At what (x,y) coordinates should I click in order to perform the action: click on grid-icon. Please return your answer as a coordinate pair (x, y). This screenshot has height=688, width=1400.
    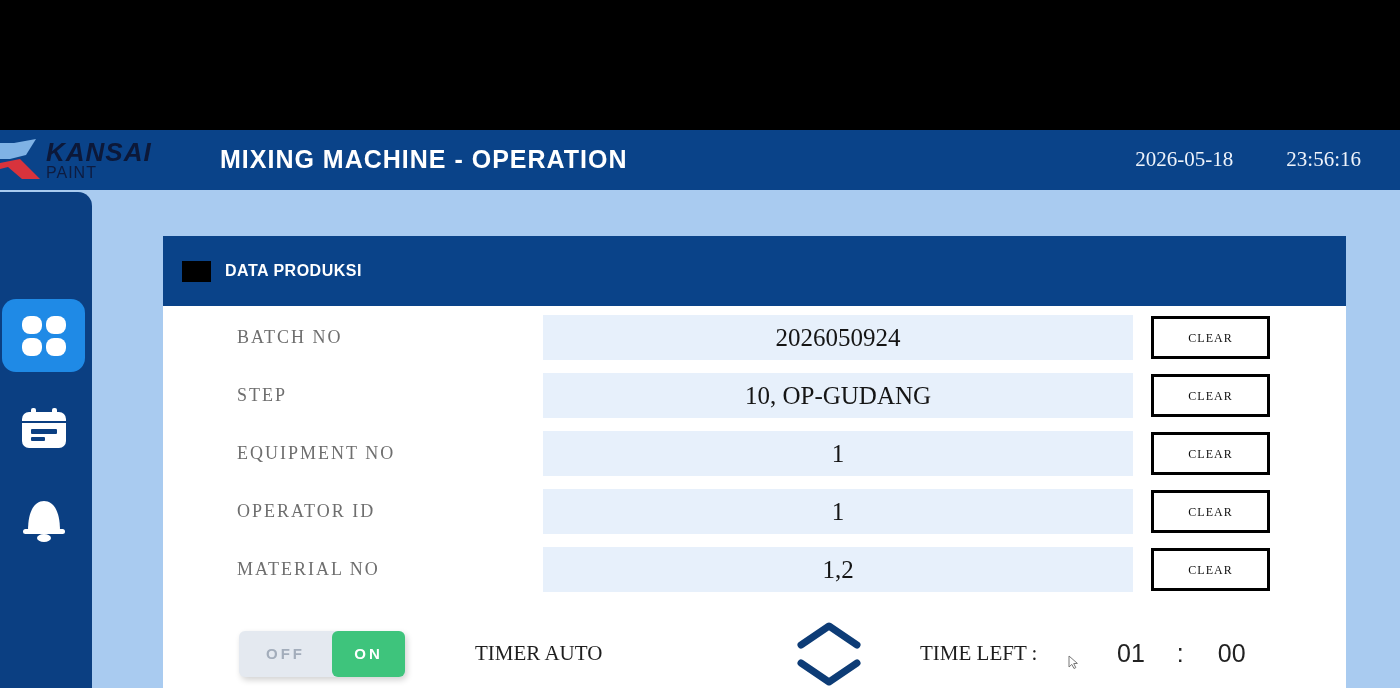
    Looking at the image, I should click on (43, 335).